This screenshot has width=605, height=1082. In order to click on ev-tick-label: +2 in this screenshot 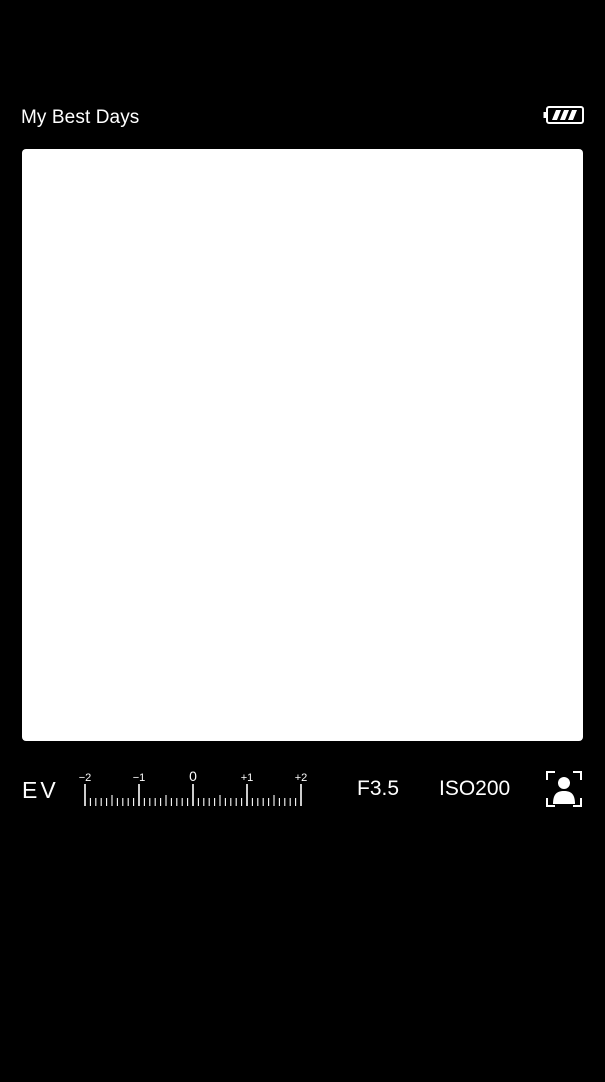, I will do `click(301, 778)`.